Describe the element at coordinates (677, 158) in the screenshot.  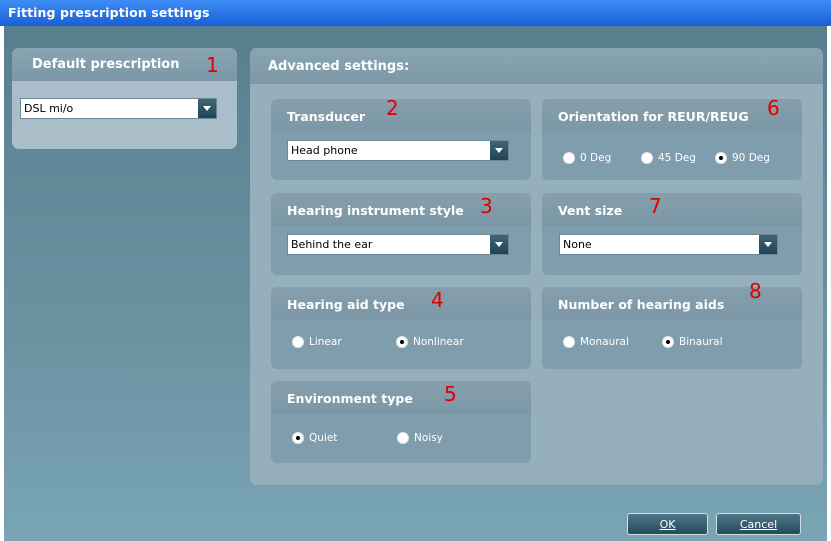
I see `orientation-45deg-label: 45 Deg` at that location.